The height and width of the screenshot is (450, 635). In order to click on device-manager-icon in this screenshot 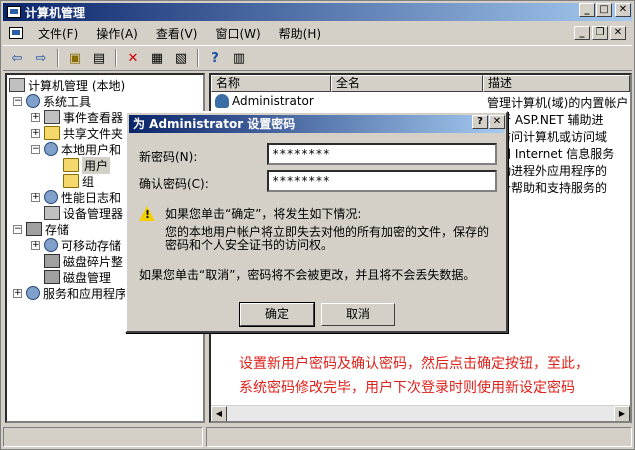, I will do `click(52, 213)`.